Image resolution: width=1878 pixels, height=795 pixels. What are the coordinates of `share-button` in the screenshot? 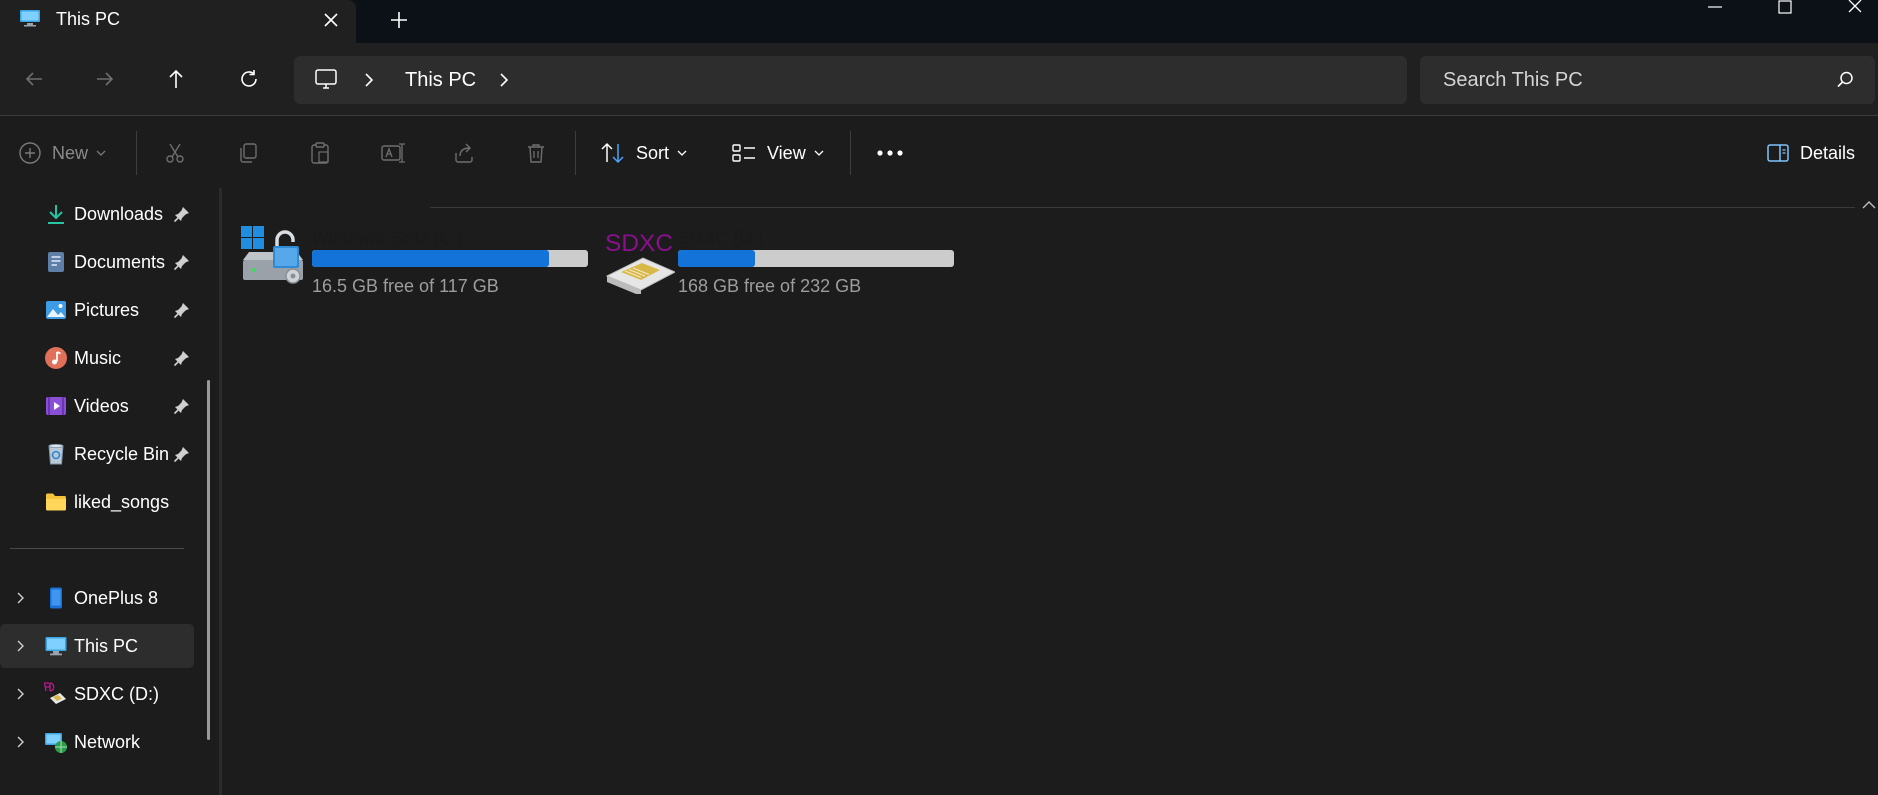 It's located at (464, 153).